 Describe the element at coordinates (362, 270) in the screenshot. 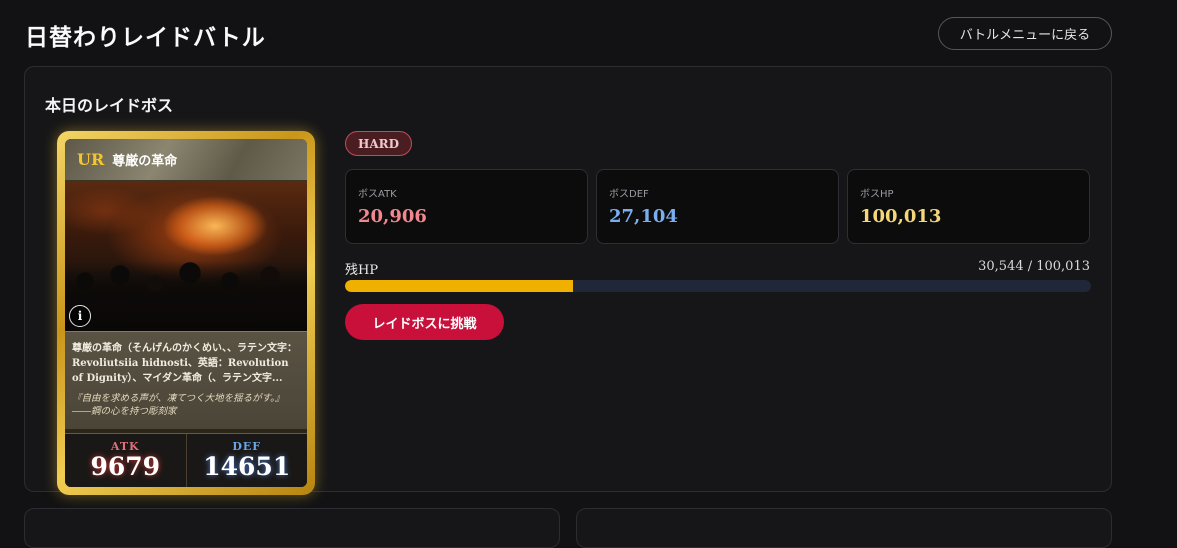

I see `remaining-hp-label: 残HP` at that location.